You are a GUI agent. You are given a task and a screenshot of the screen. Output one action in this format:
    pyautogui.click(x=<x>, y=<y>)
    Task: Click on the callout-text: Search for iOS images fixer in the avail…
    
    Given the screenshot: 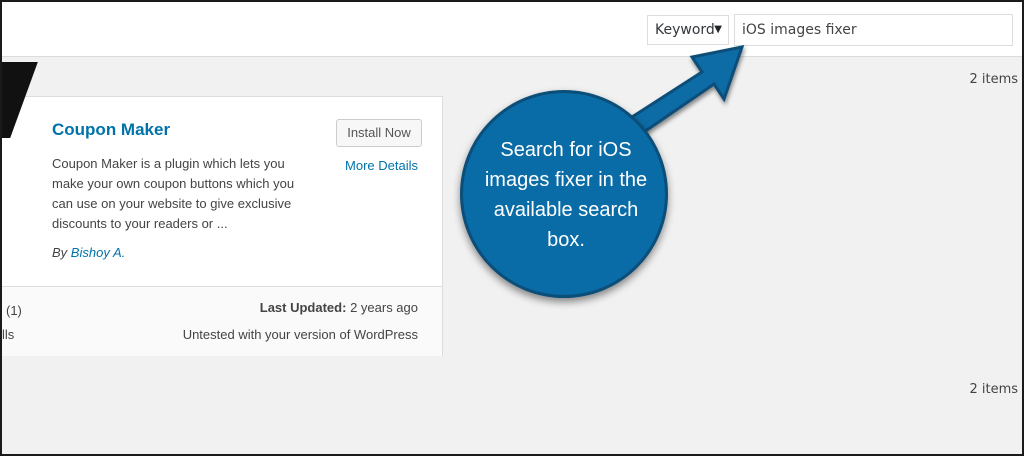 What is the action you would take?
    pyautogui.click(x=566, y=195)
    